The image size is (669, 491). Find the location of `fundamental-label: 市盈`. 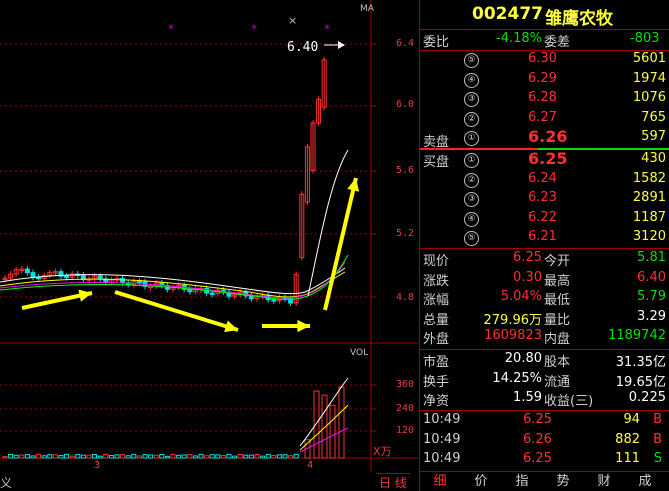

fundamental-label: 市盈 is located at coordinates (436, 362).